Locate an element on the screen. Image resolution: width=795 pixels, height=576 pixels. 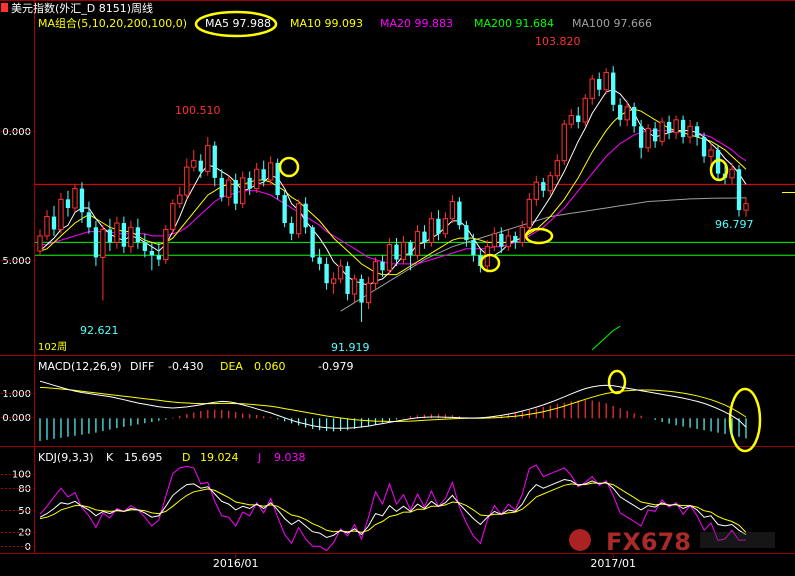
kdj-j-label: J is located at coordinates (259, 457).